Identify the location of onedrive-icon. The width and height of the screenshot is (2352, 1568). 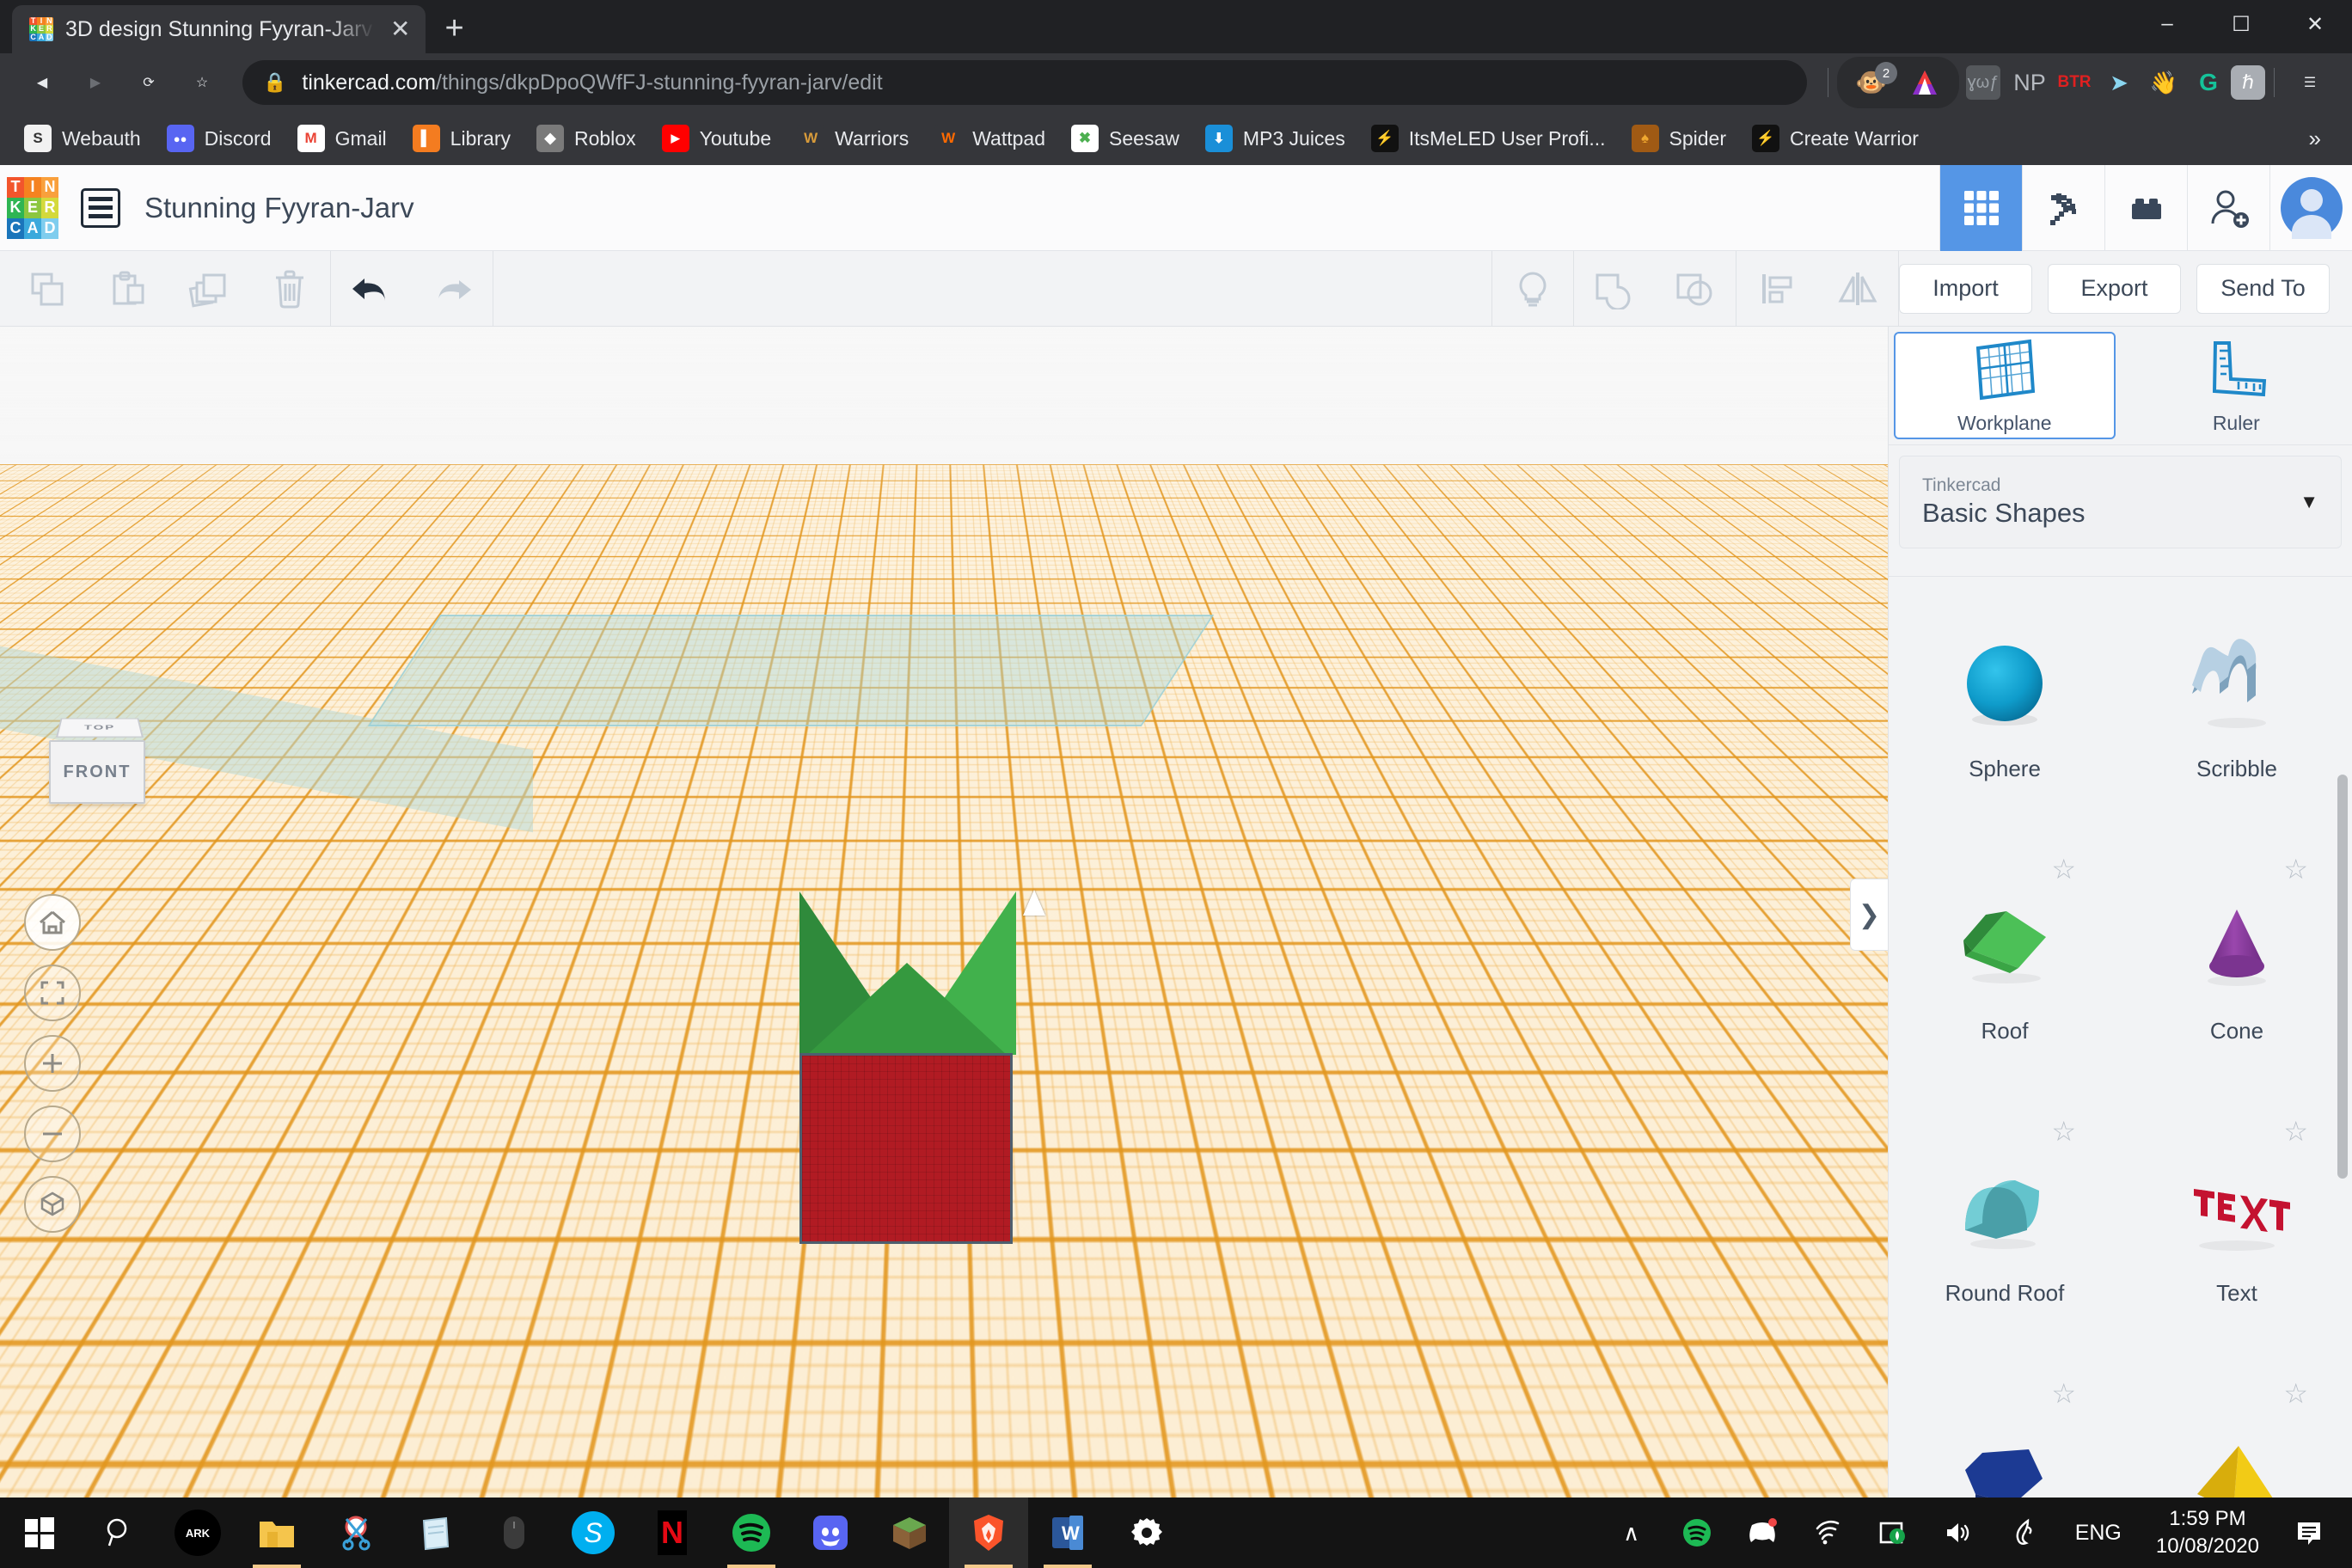
(1893, 1533).